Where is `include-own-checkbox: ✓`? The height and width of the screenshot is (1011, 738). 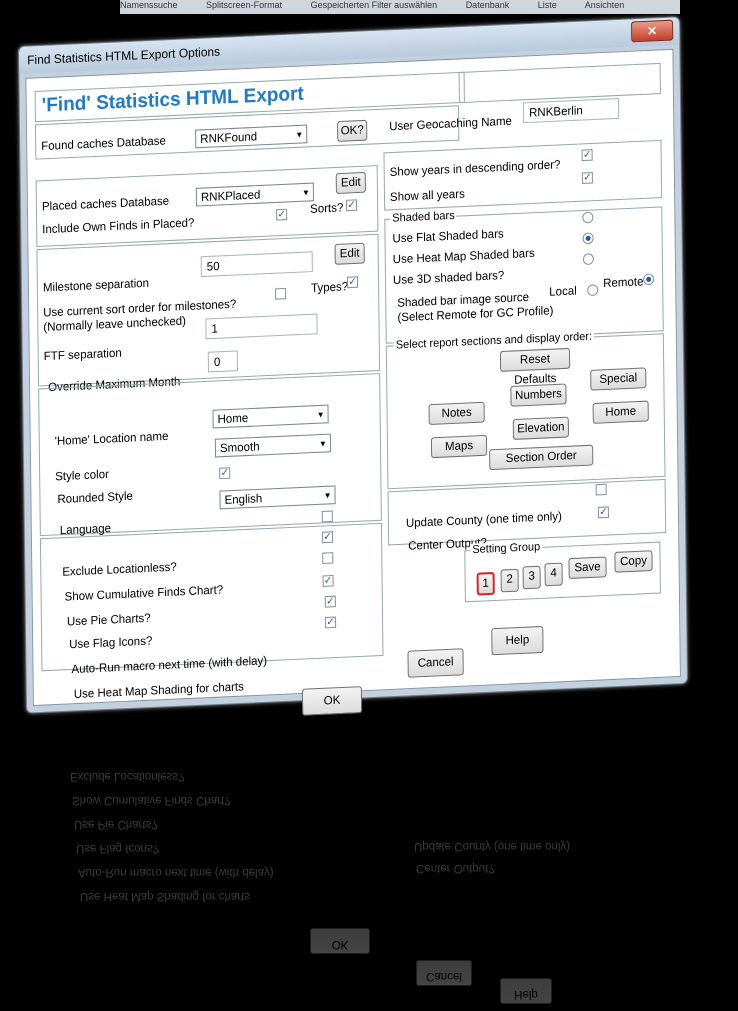 include-own-checkbox: ✓ is located at coordinates (282, 214).